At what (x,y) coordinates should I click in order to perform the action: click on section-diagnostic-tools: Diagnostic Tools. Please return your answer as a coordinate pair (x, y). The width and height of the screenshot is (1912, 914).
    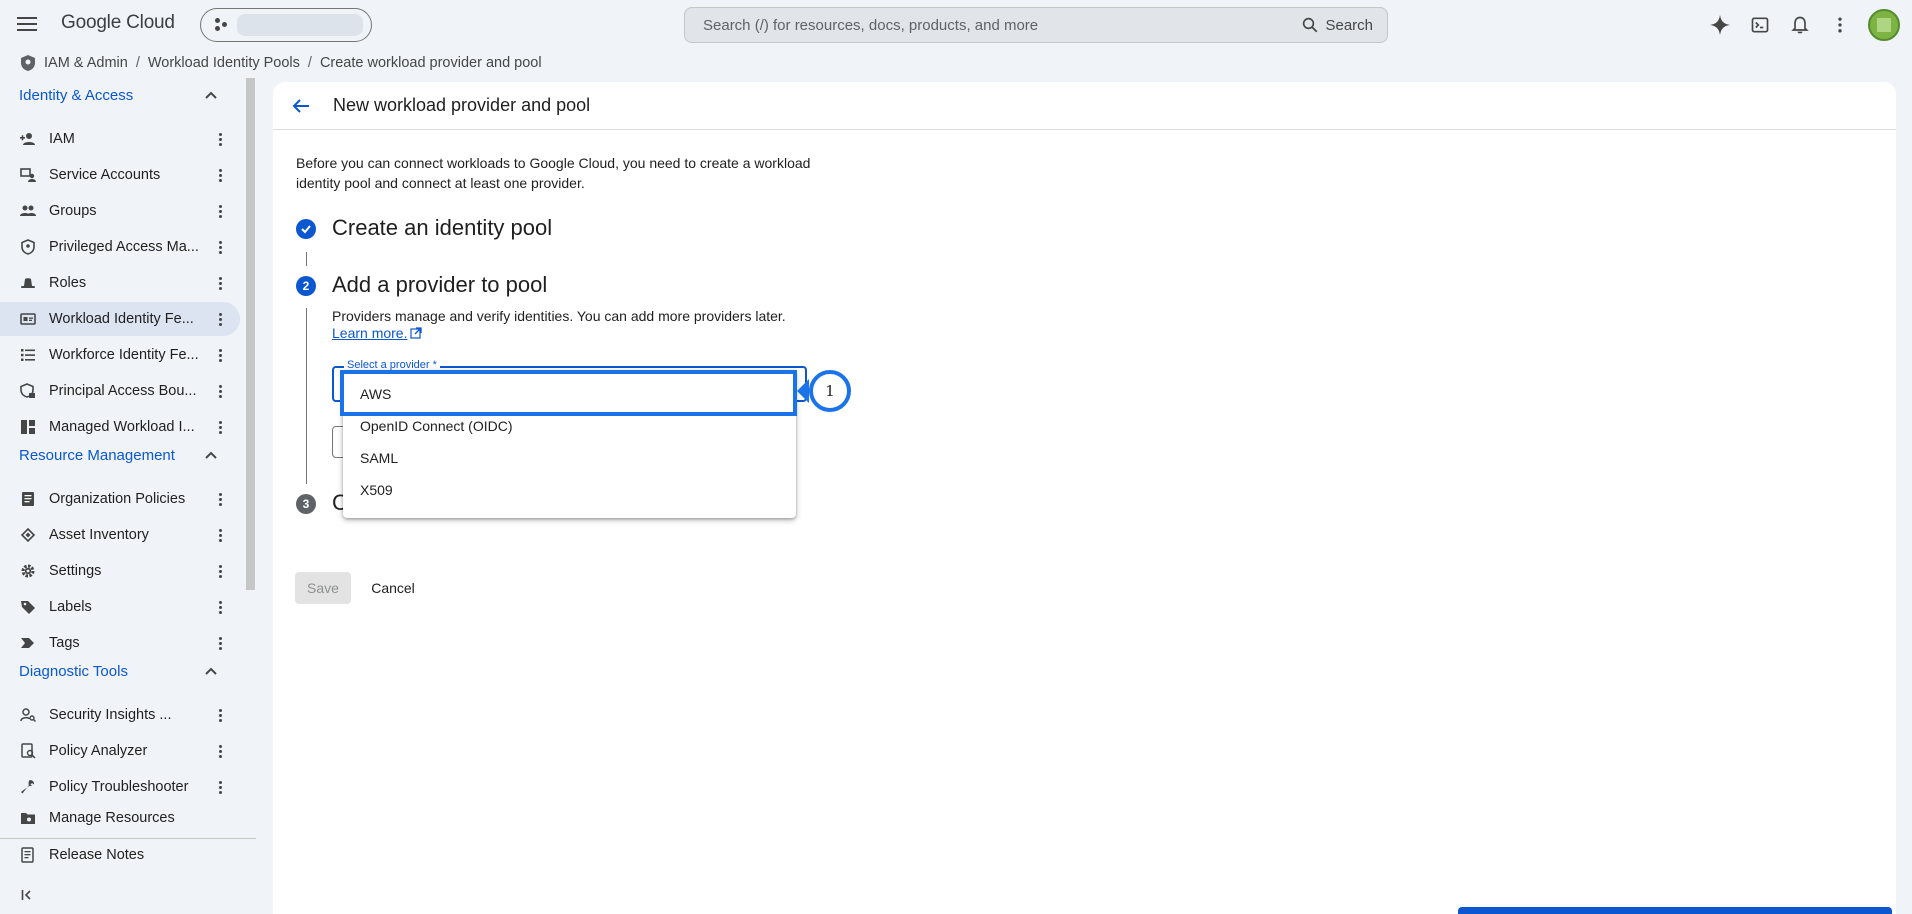
    Looking at the image, I should click on (120, 671).